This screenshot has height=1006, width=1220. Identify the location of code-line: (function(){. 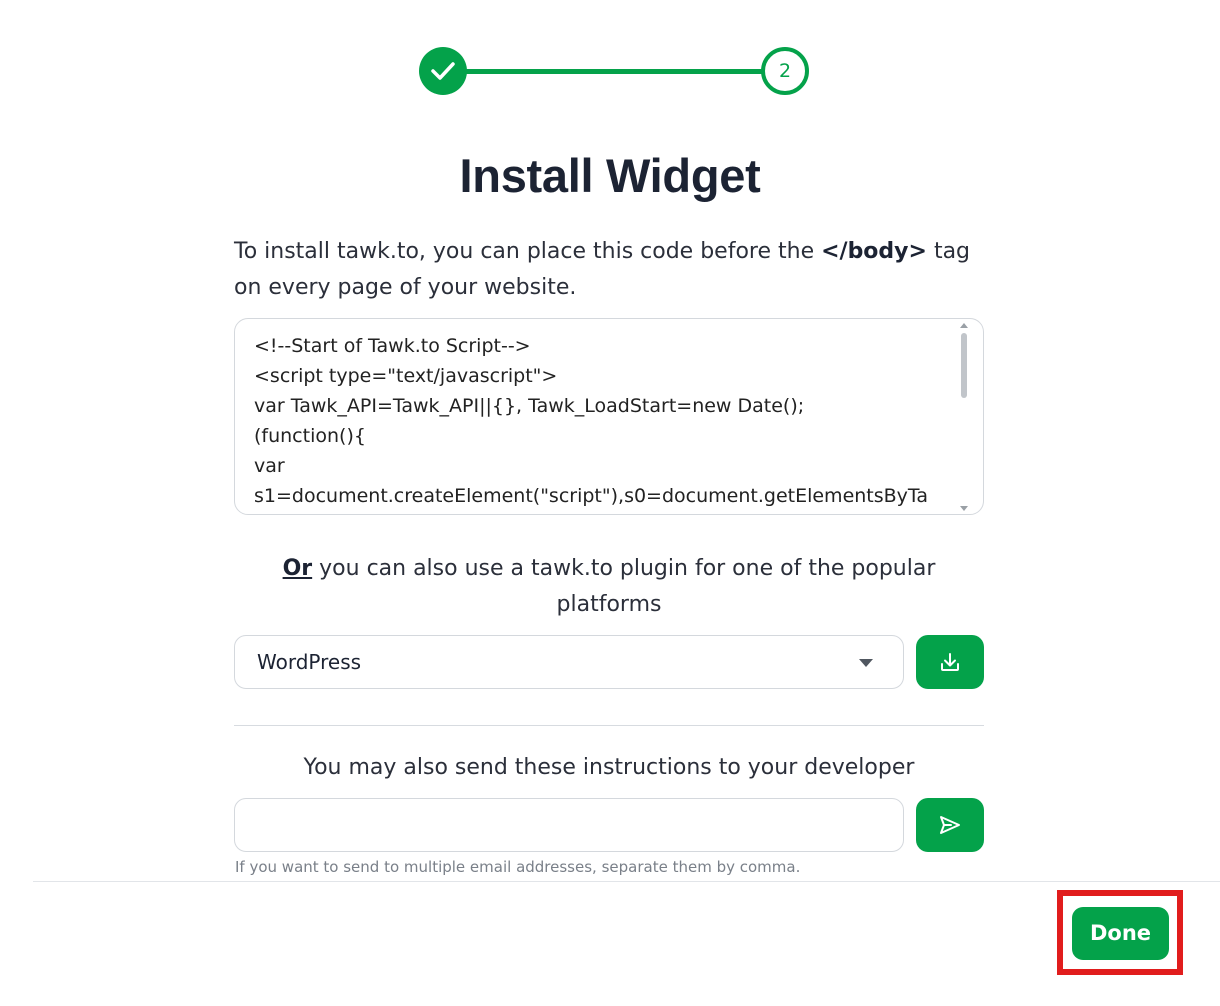
(310, 436).